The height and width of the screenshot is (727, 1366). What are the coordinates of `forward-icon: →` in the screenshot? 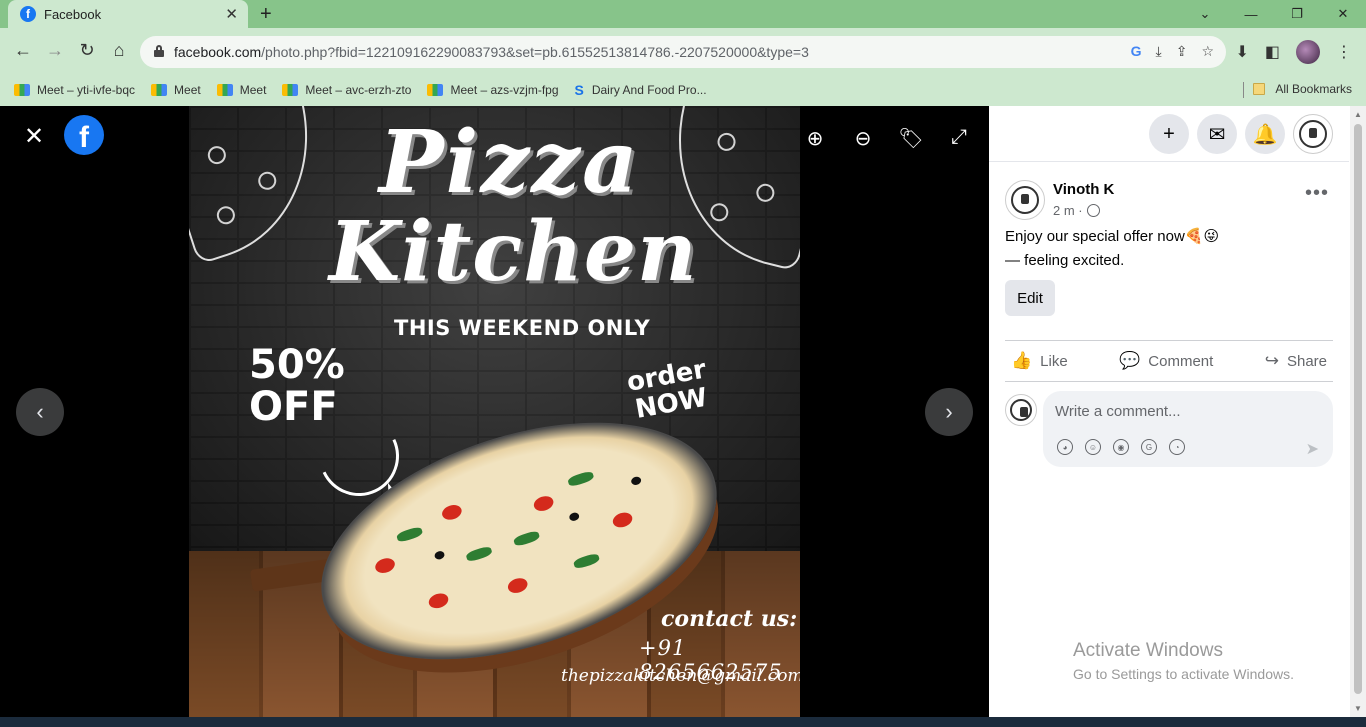 It's located at (55, 50).